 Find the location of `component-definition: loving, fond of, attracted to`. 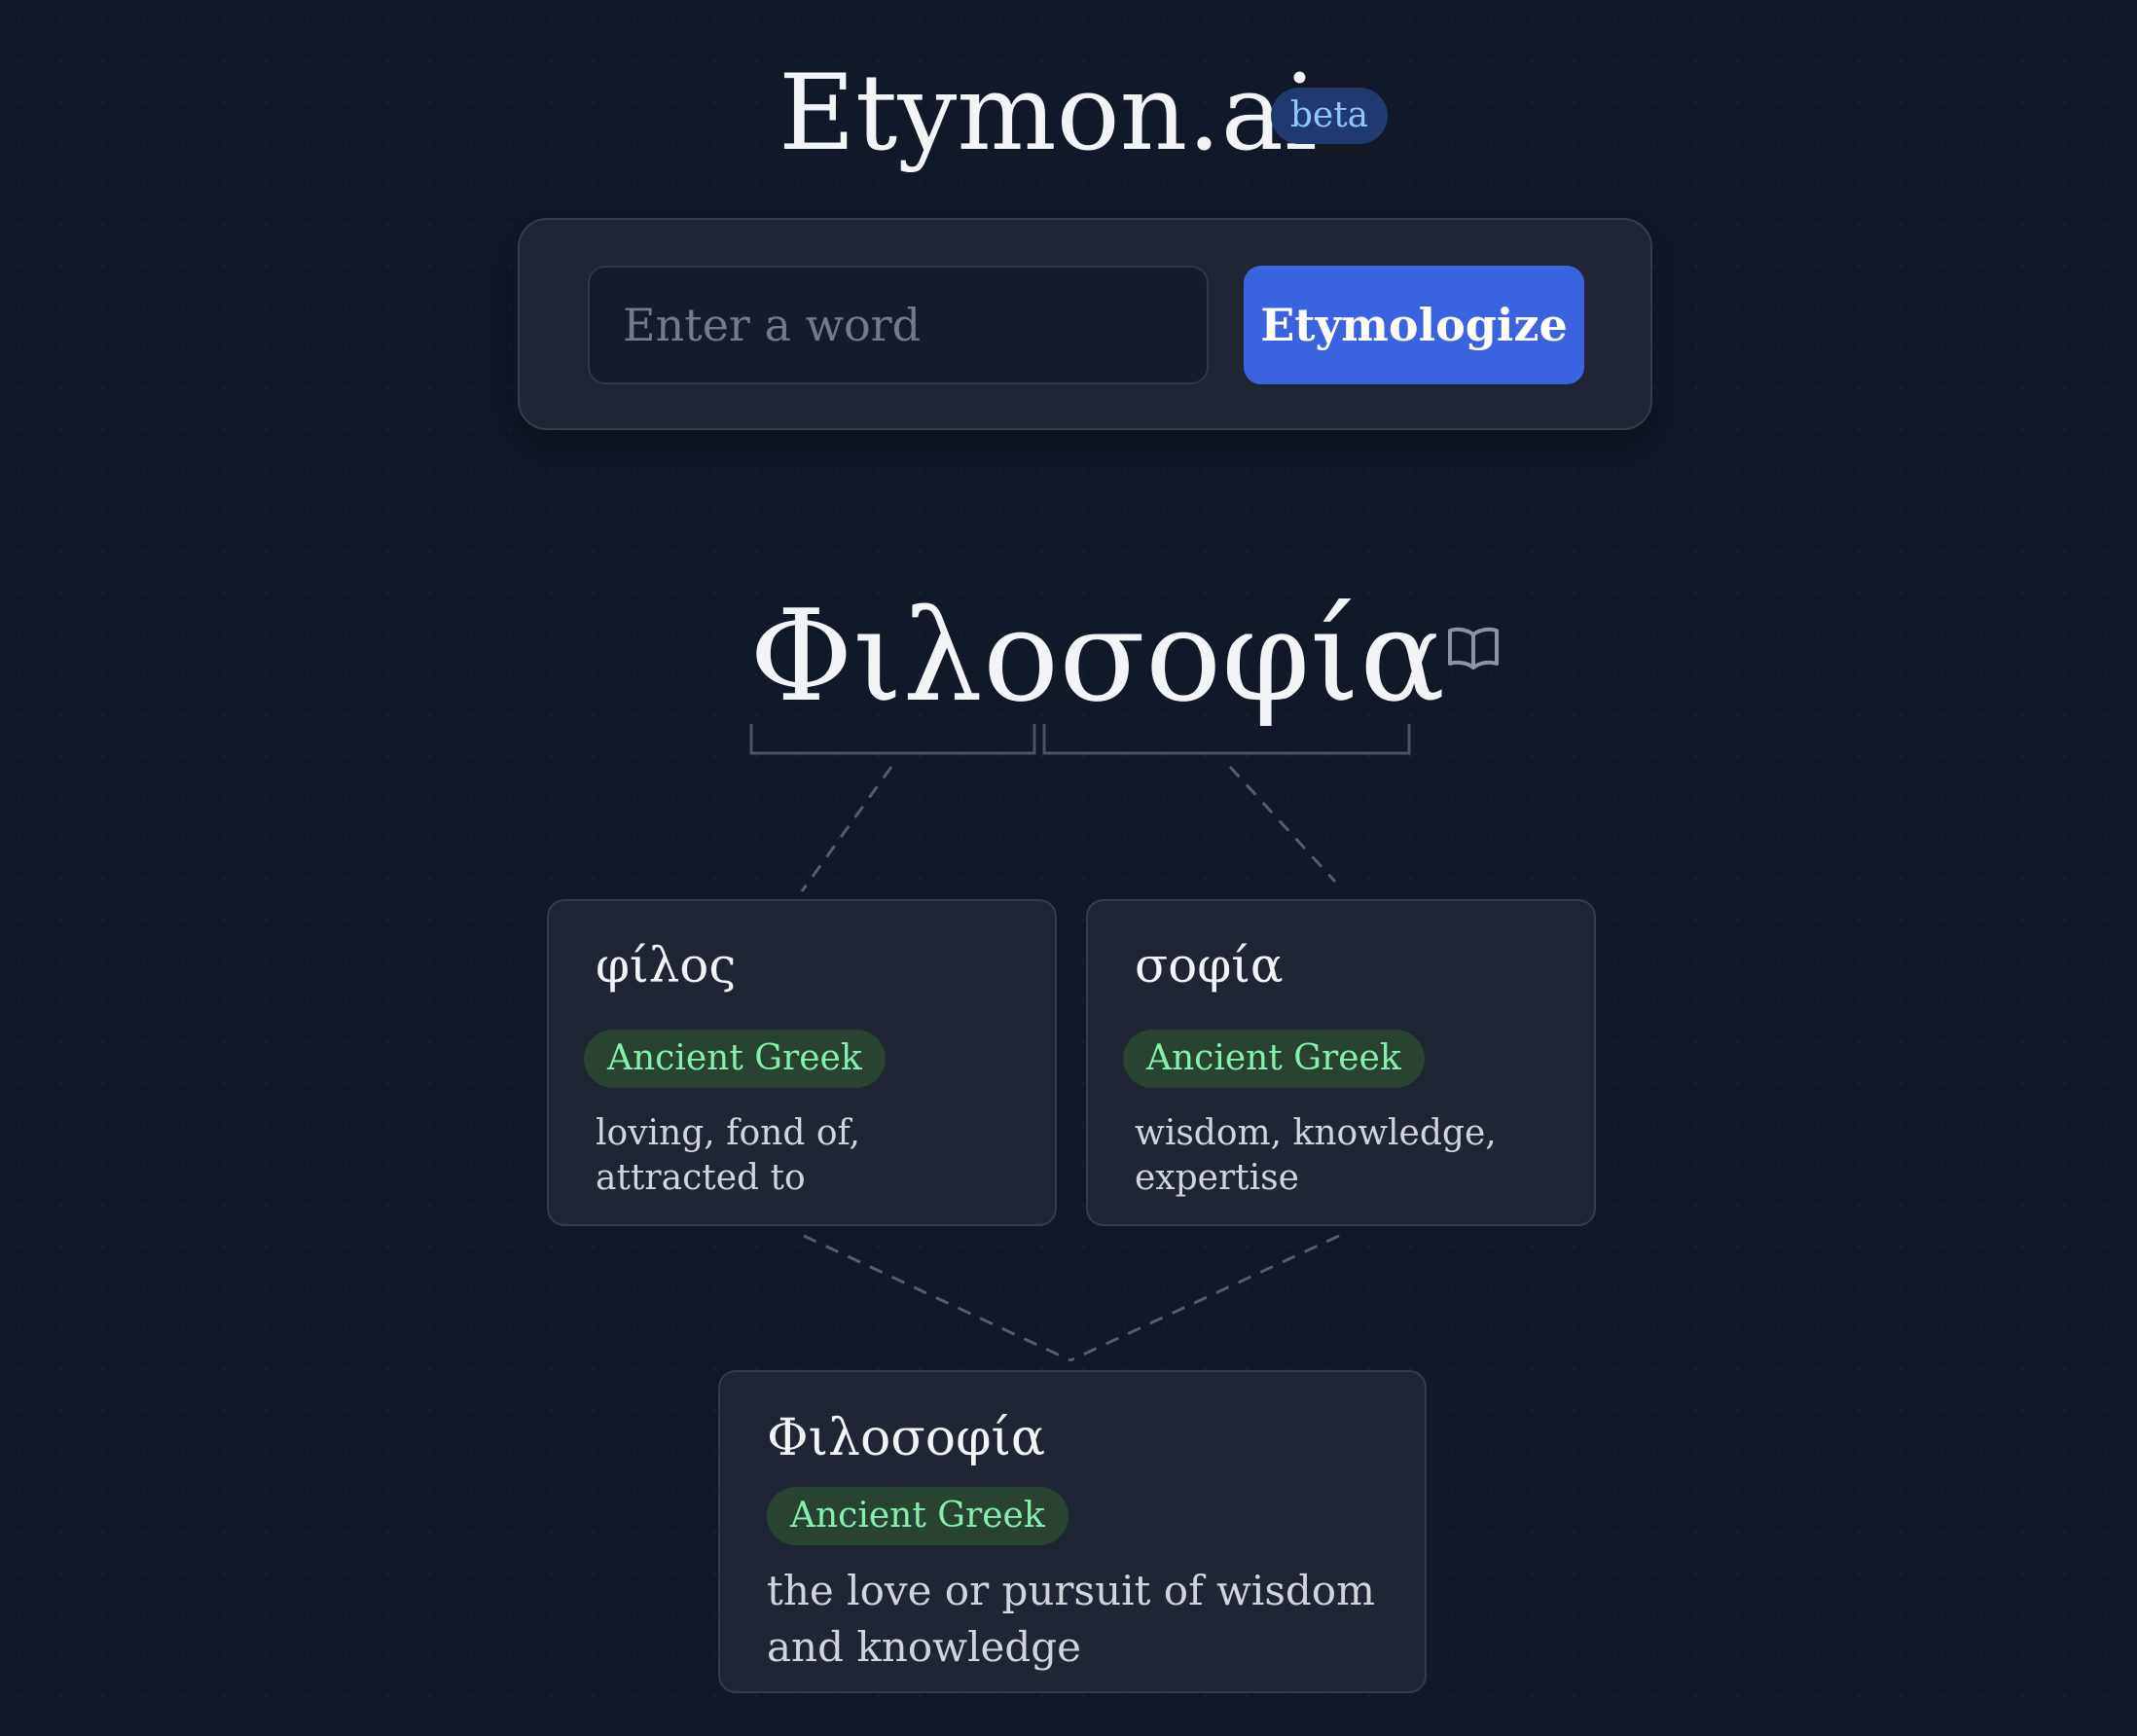

component-definition: loving, fond of, attracted to is located at coordinates (728, 1156).